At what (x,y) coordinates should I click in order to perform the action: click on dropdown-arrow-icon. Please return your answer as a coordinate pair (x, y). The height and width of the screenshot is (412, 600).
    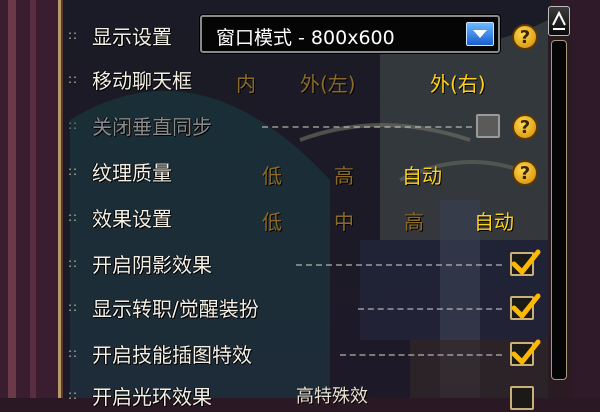
    Looking at the image, I should click on (480, 34).